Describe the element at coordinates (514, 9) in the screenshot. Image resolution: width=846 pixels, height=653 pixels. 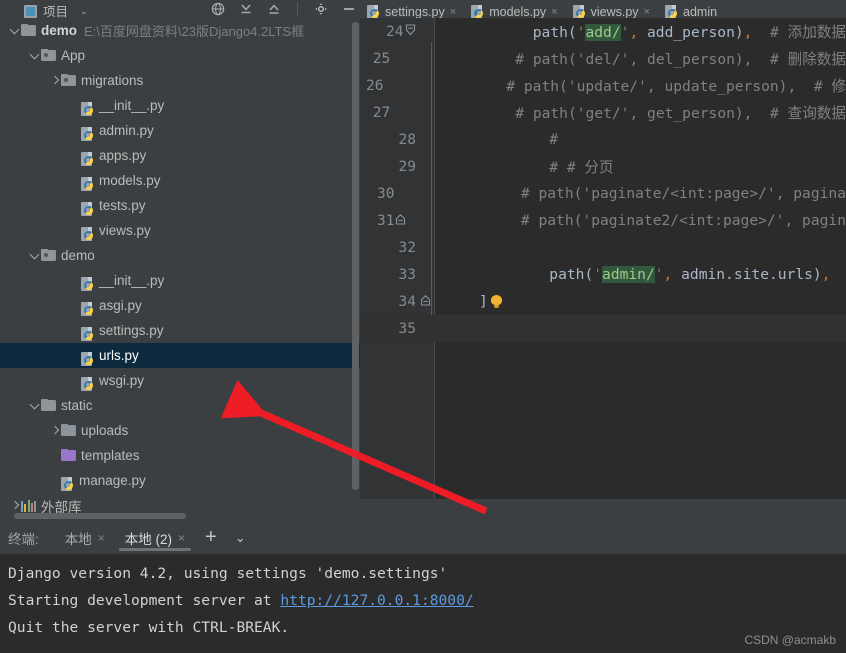
I see `editor-tab-models-py: models.py ×` at that location.